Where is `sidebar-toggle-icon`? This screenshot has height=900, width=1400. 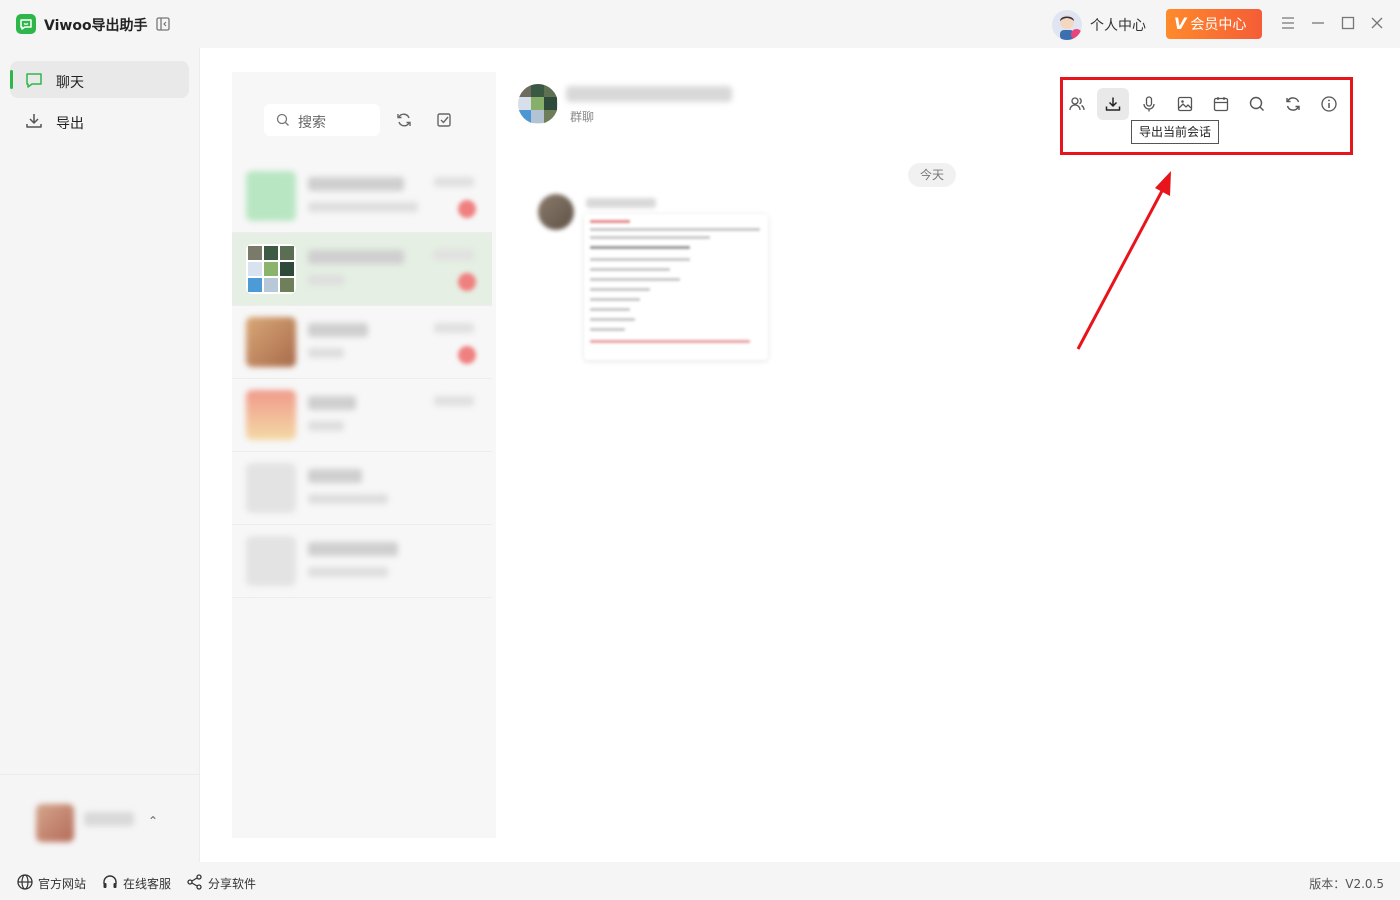 sidebar-toggle-icon is located at coordinates (163, 24).